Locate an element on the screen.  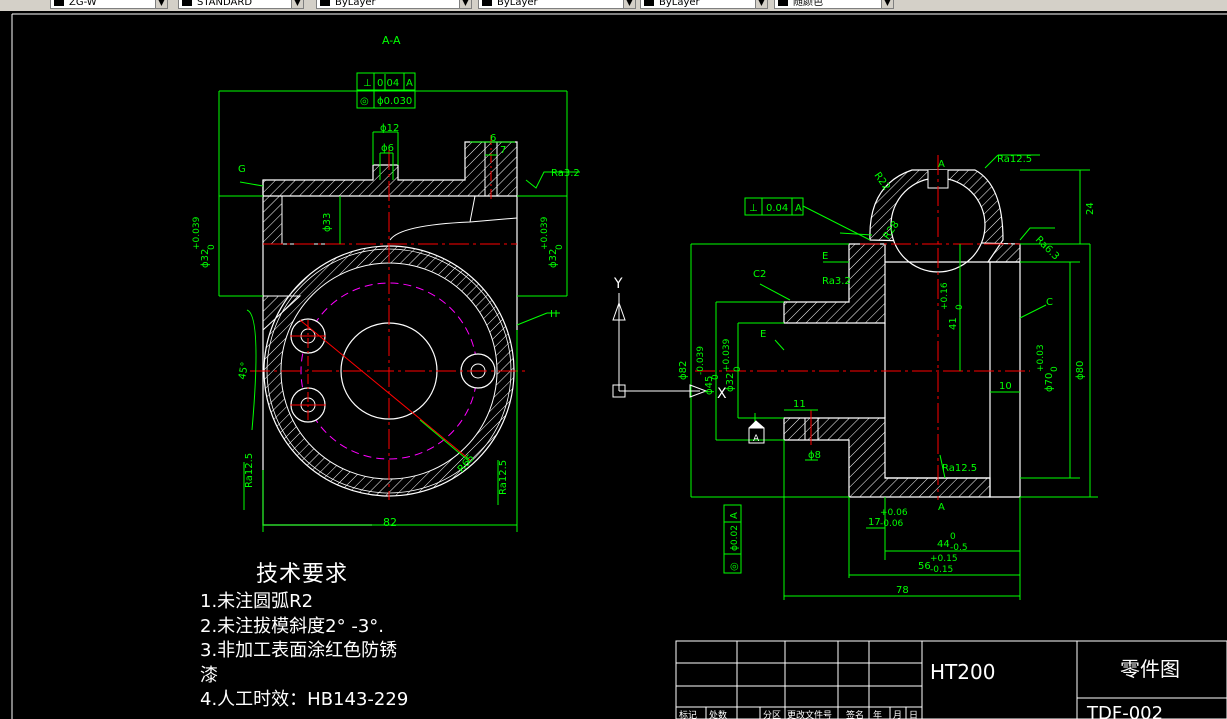
svg-text: C2 is located at coordinates (759, 274).